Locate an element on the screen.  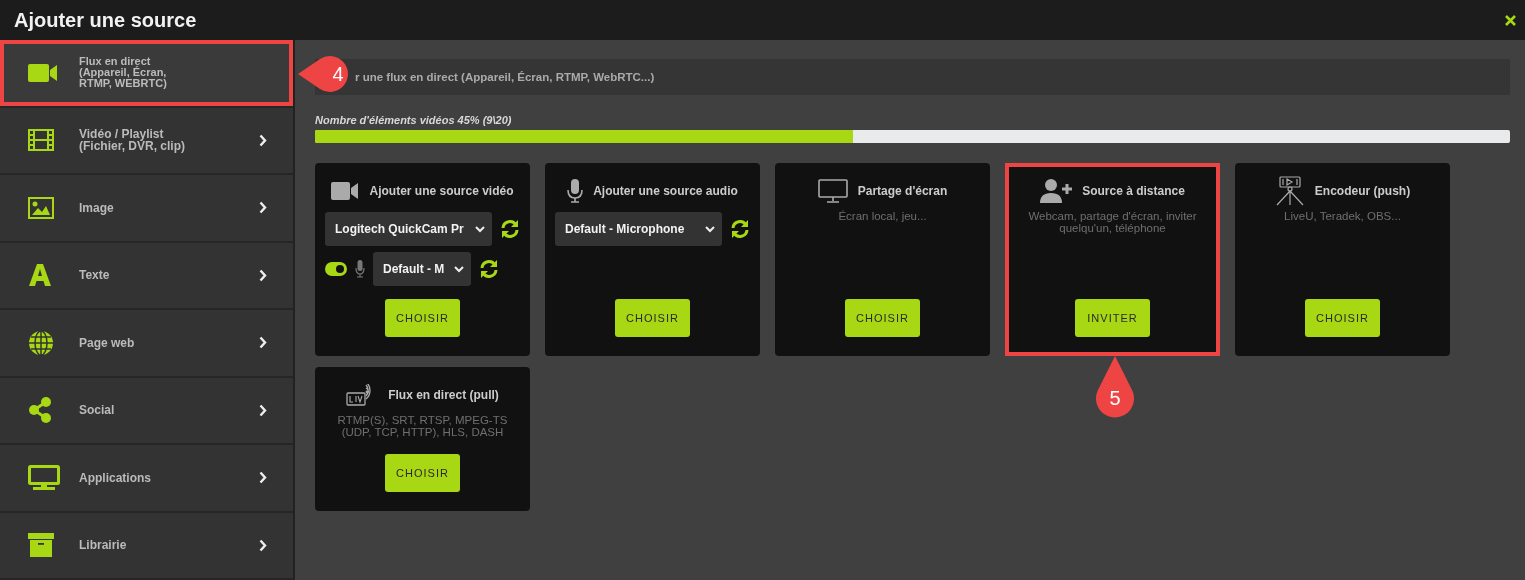
film-icon is located at coordinates (41, 140).